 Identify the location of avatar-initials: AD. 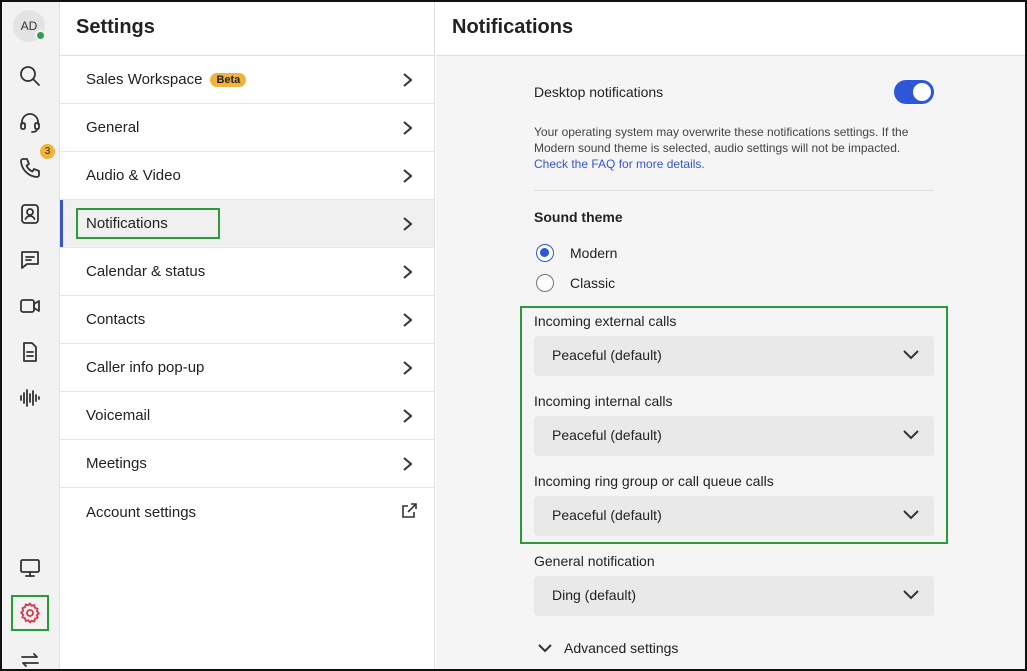
(29, 26).